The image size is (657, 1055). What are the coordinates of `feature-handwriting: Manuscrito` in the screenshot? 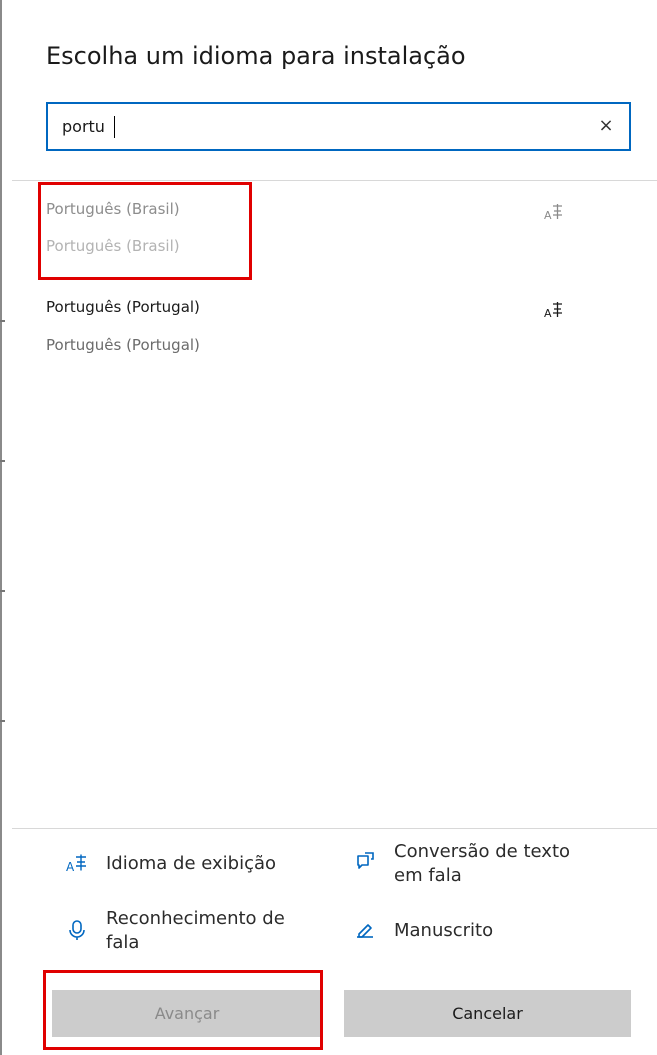 It's located at (423, 931).